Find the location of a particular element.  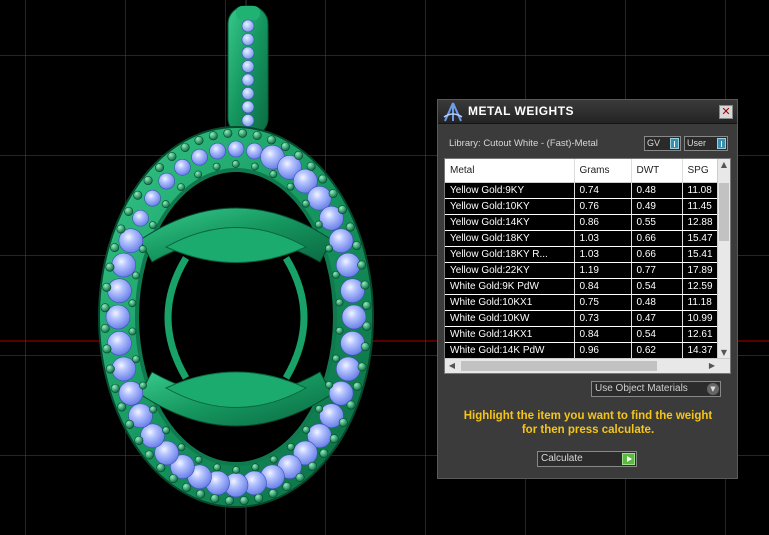

bail-gem is located at coordinates (248, 80).